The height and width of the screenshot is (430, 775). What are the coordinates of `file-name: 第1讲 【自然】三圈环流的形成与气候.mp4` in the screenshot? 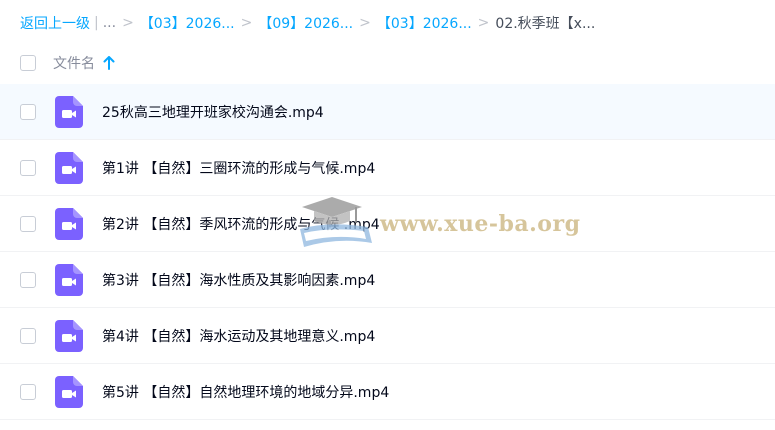 It's located at (238, 168).